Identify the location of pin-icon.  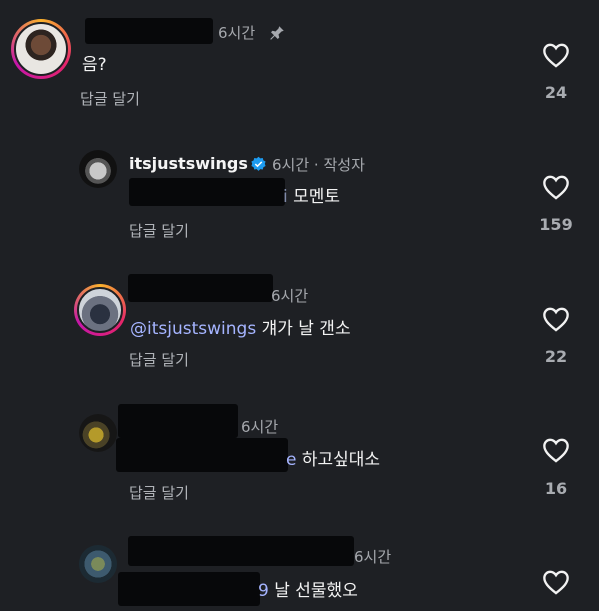
(277, 33).